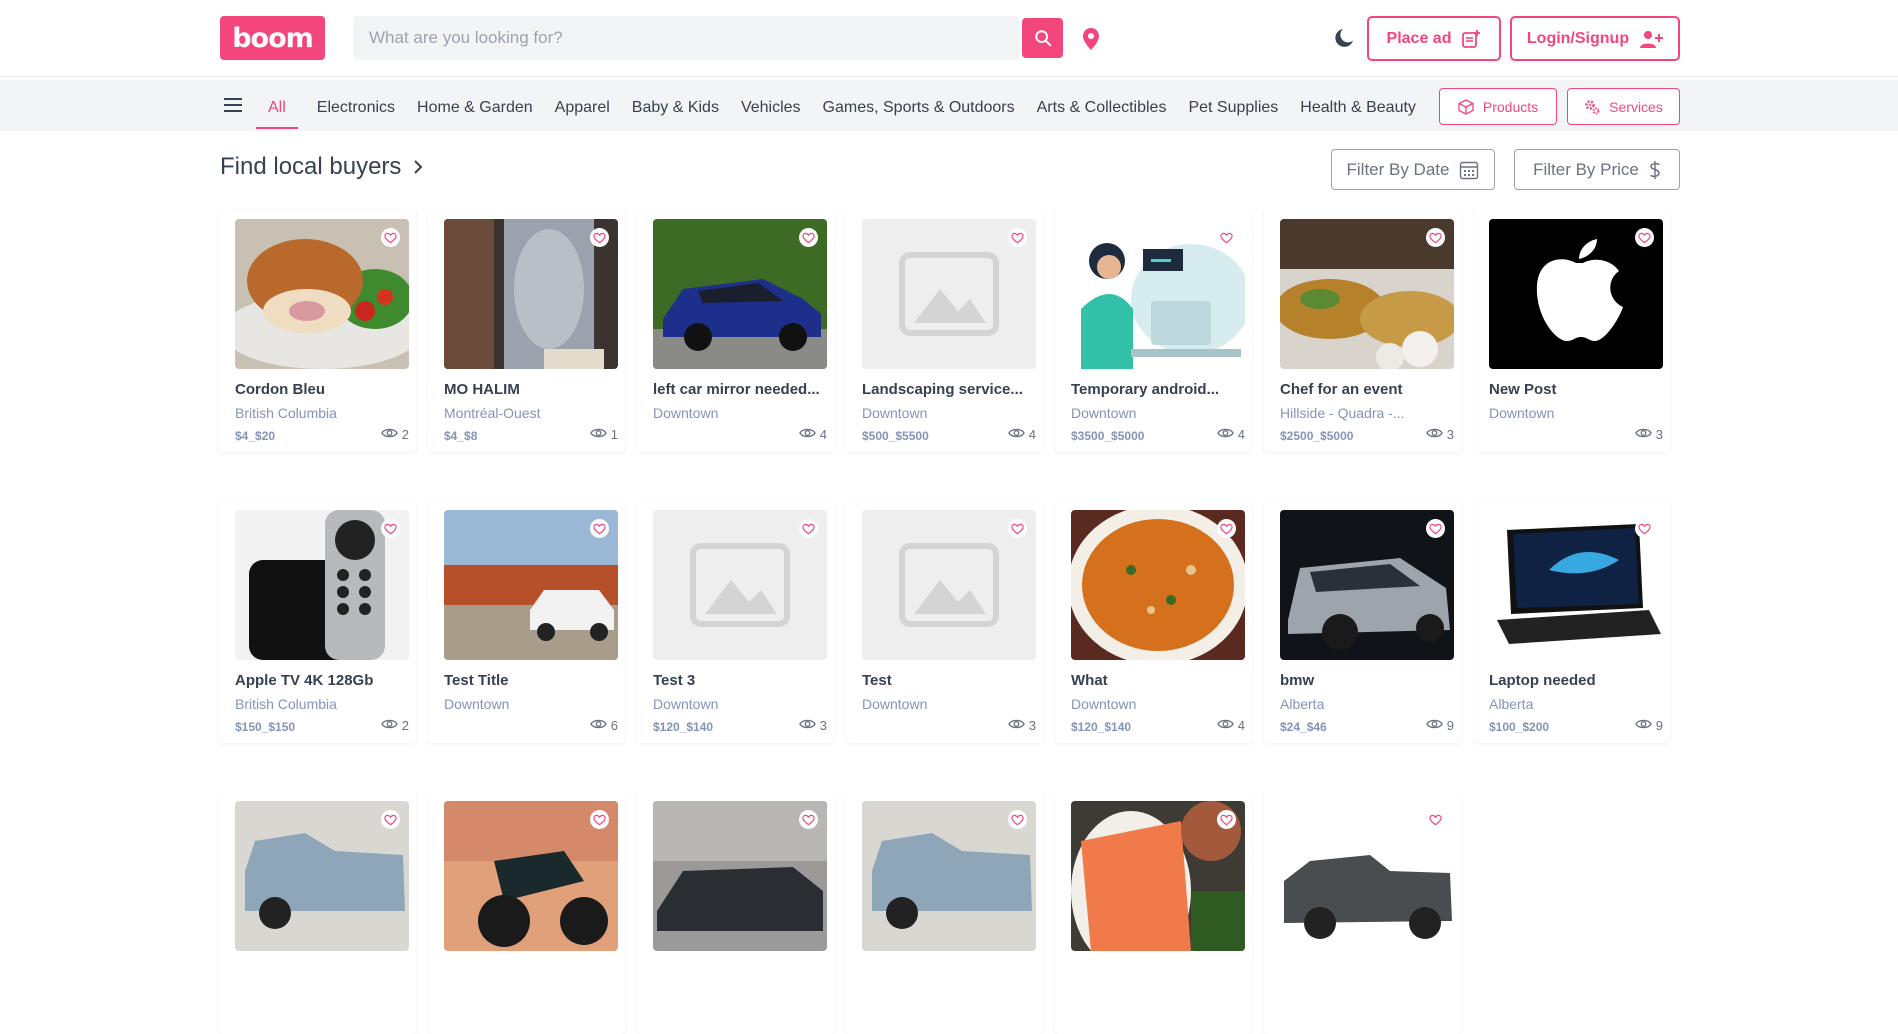 This screenshot has height=1034, width=1898. I want to click on listing-card: New Post Downtown 3, so click(1571, 330).